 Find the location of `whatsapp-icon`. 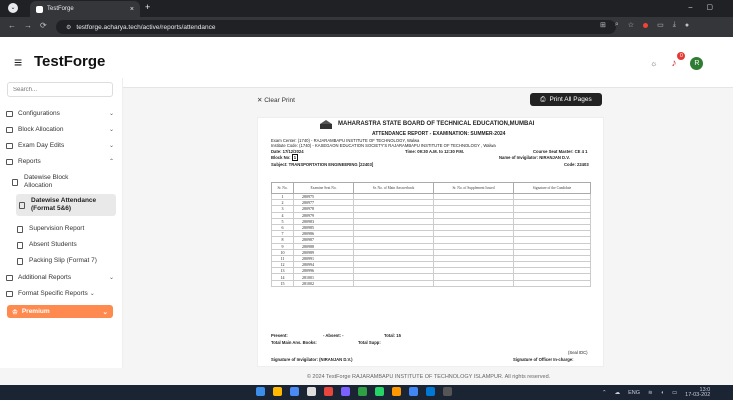

whatsapp-icon is located at coordinates (379, 391).